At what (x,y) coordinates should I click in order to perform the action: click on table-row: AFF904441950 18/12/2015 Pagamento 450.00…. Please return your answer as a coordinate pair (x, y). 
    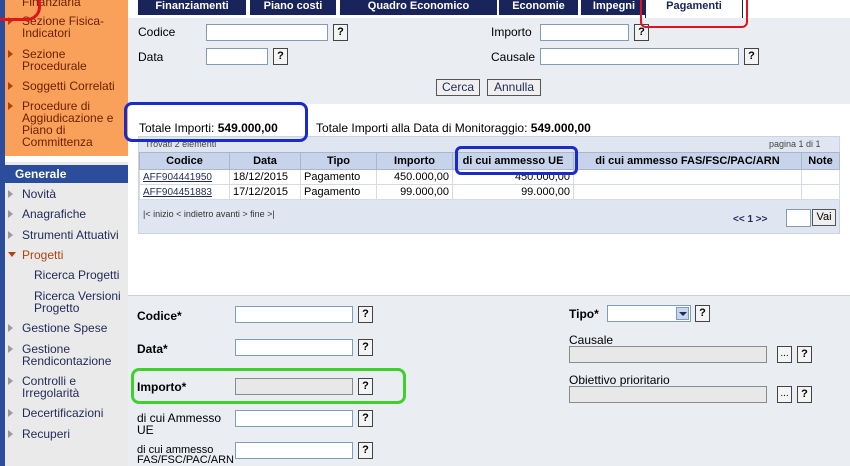
    Looking at the image, I should click on (489, 177).